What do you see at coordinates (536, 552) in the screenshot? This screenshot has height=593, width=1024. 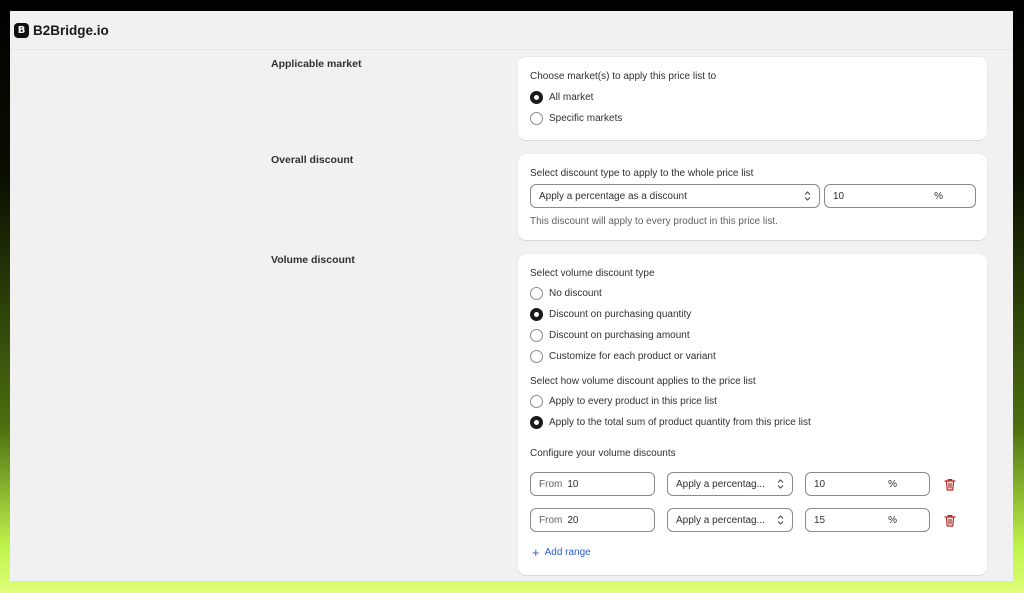 I see `plus-icon: +` at bounding box center [536, 552].